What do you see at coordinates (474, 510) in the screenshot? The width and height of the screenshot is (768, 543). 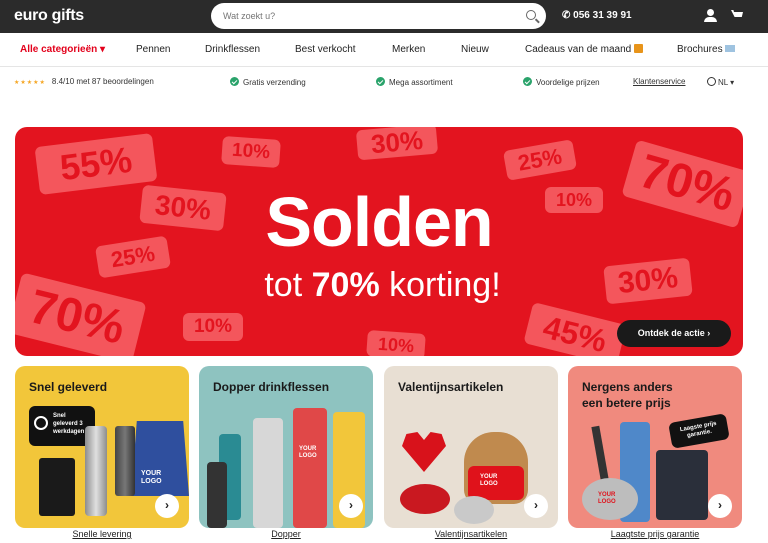 I see `tin-image` at bounding box center [474, 510].